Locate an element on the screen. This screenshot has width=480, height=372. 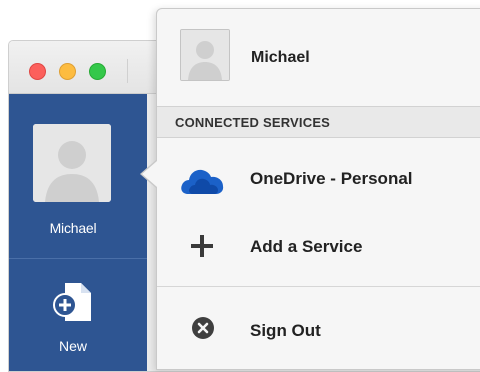
menu-item-label: OneDrive - Personal is located at coordinates (331, 178).